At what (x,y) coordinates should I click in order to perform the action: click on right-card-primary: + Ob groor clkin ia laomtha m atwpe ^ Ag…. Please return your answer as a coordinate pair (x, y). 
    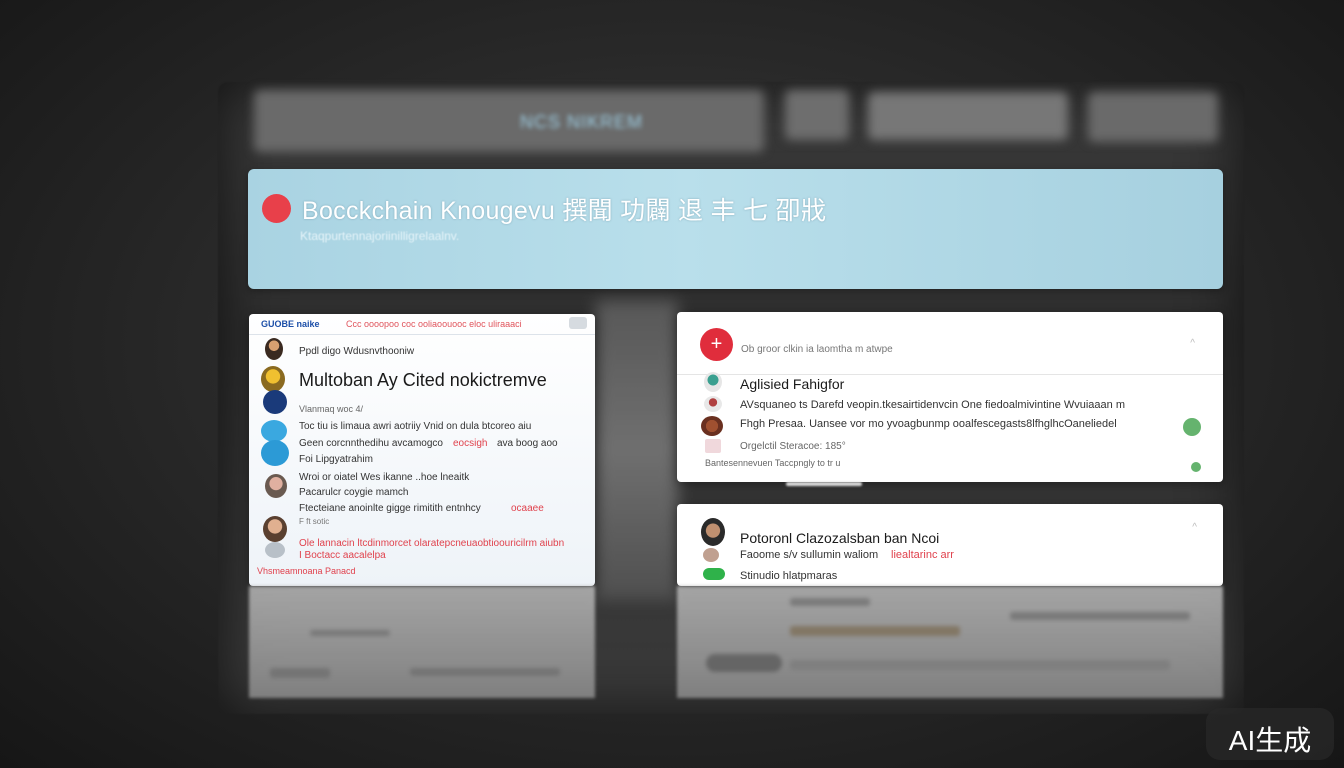
    Looking at the image, I should click on (950, 397).